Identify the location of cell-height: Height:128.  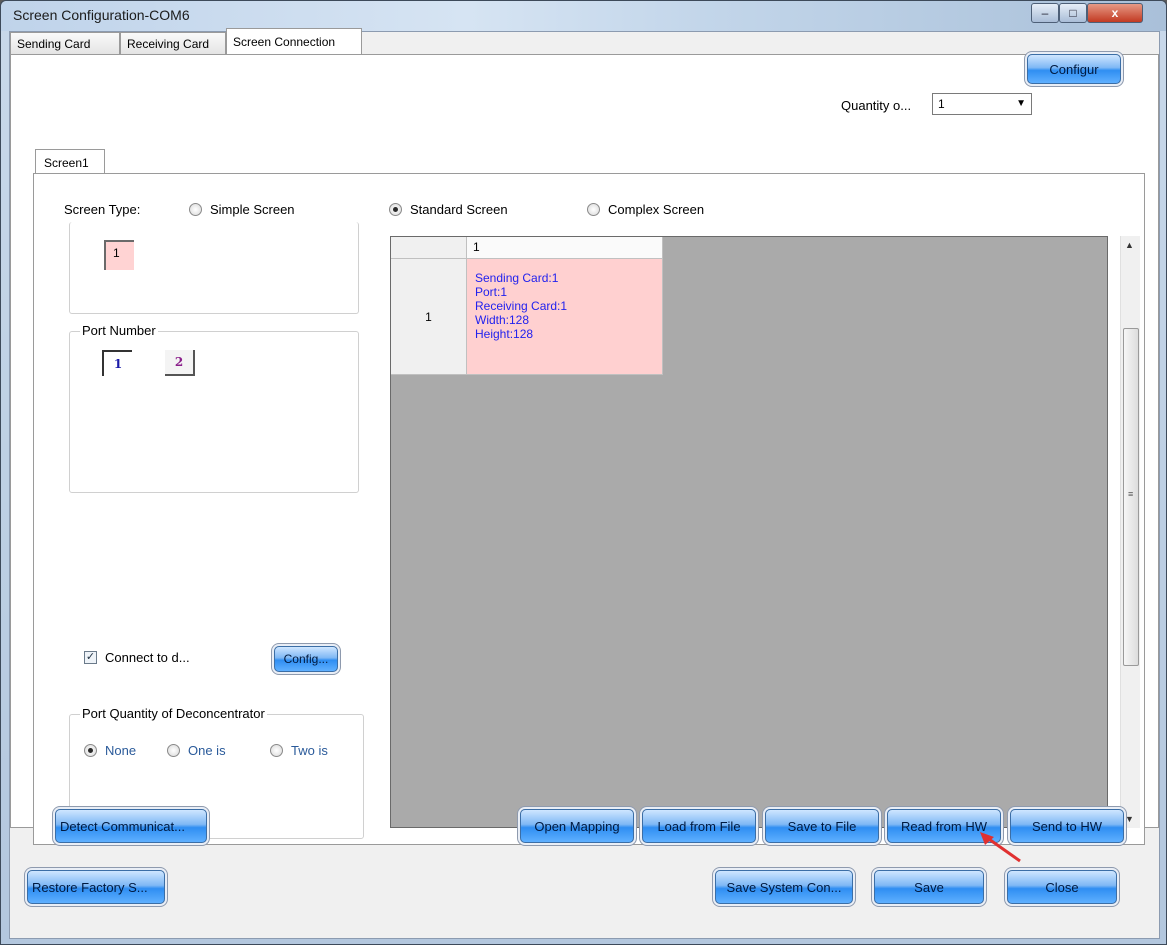
(504, 334).